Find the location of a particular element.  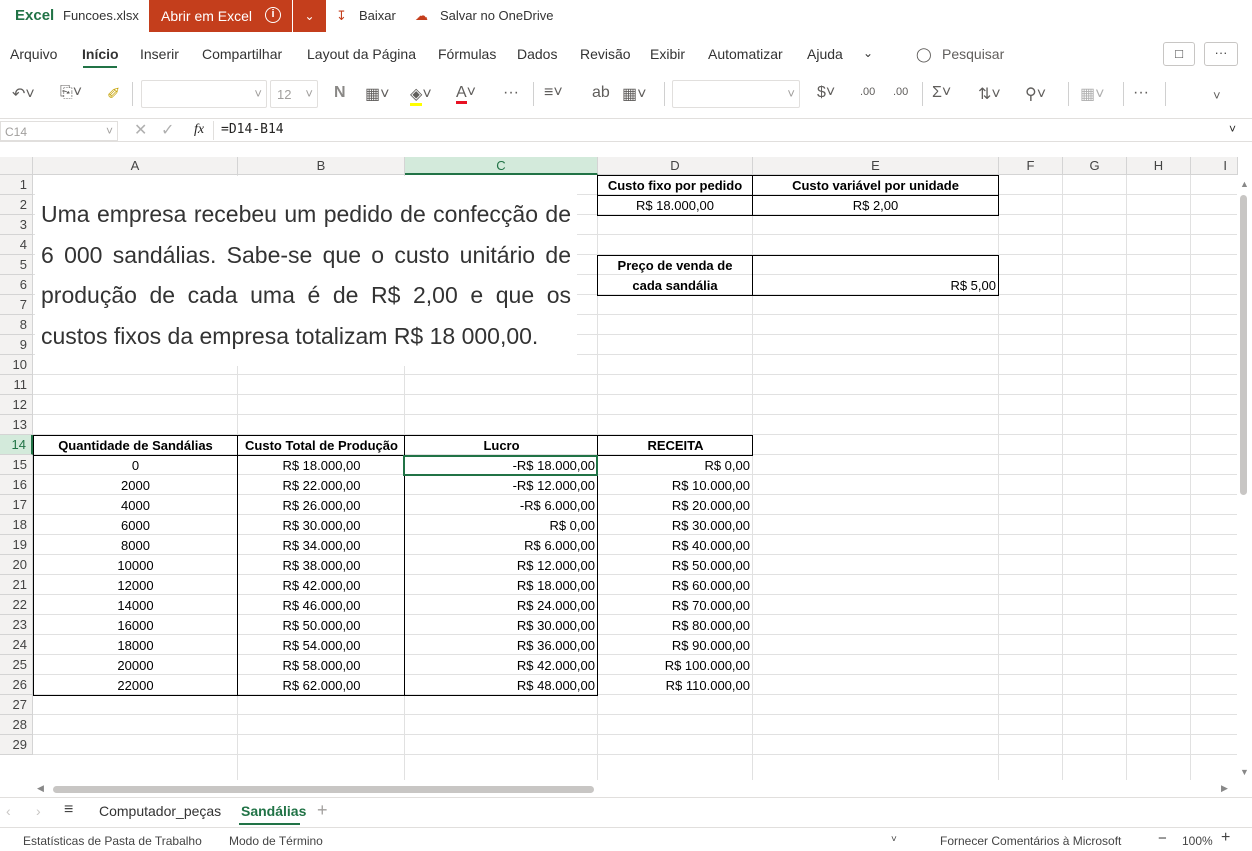

merge-icon: ▦˅ is located at coordinates (634, 94).